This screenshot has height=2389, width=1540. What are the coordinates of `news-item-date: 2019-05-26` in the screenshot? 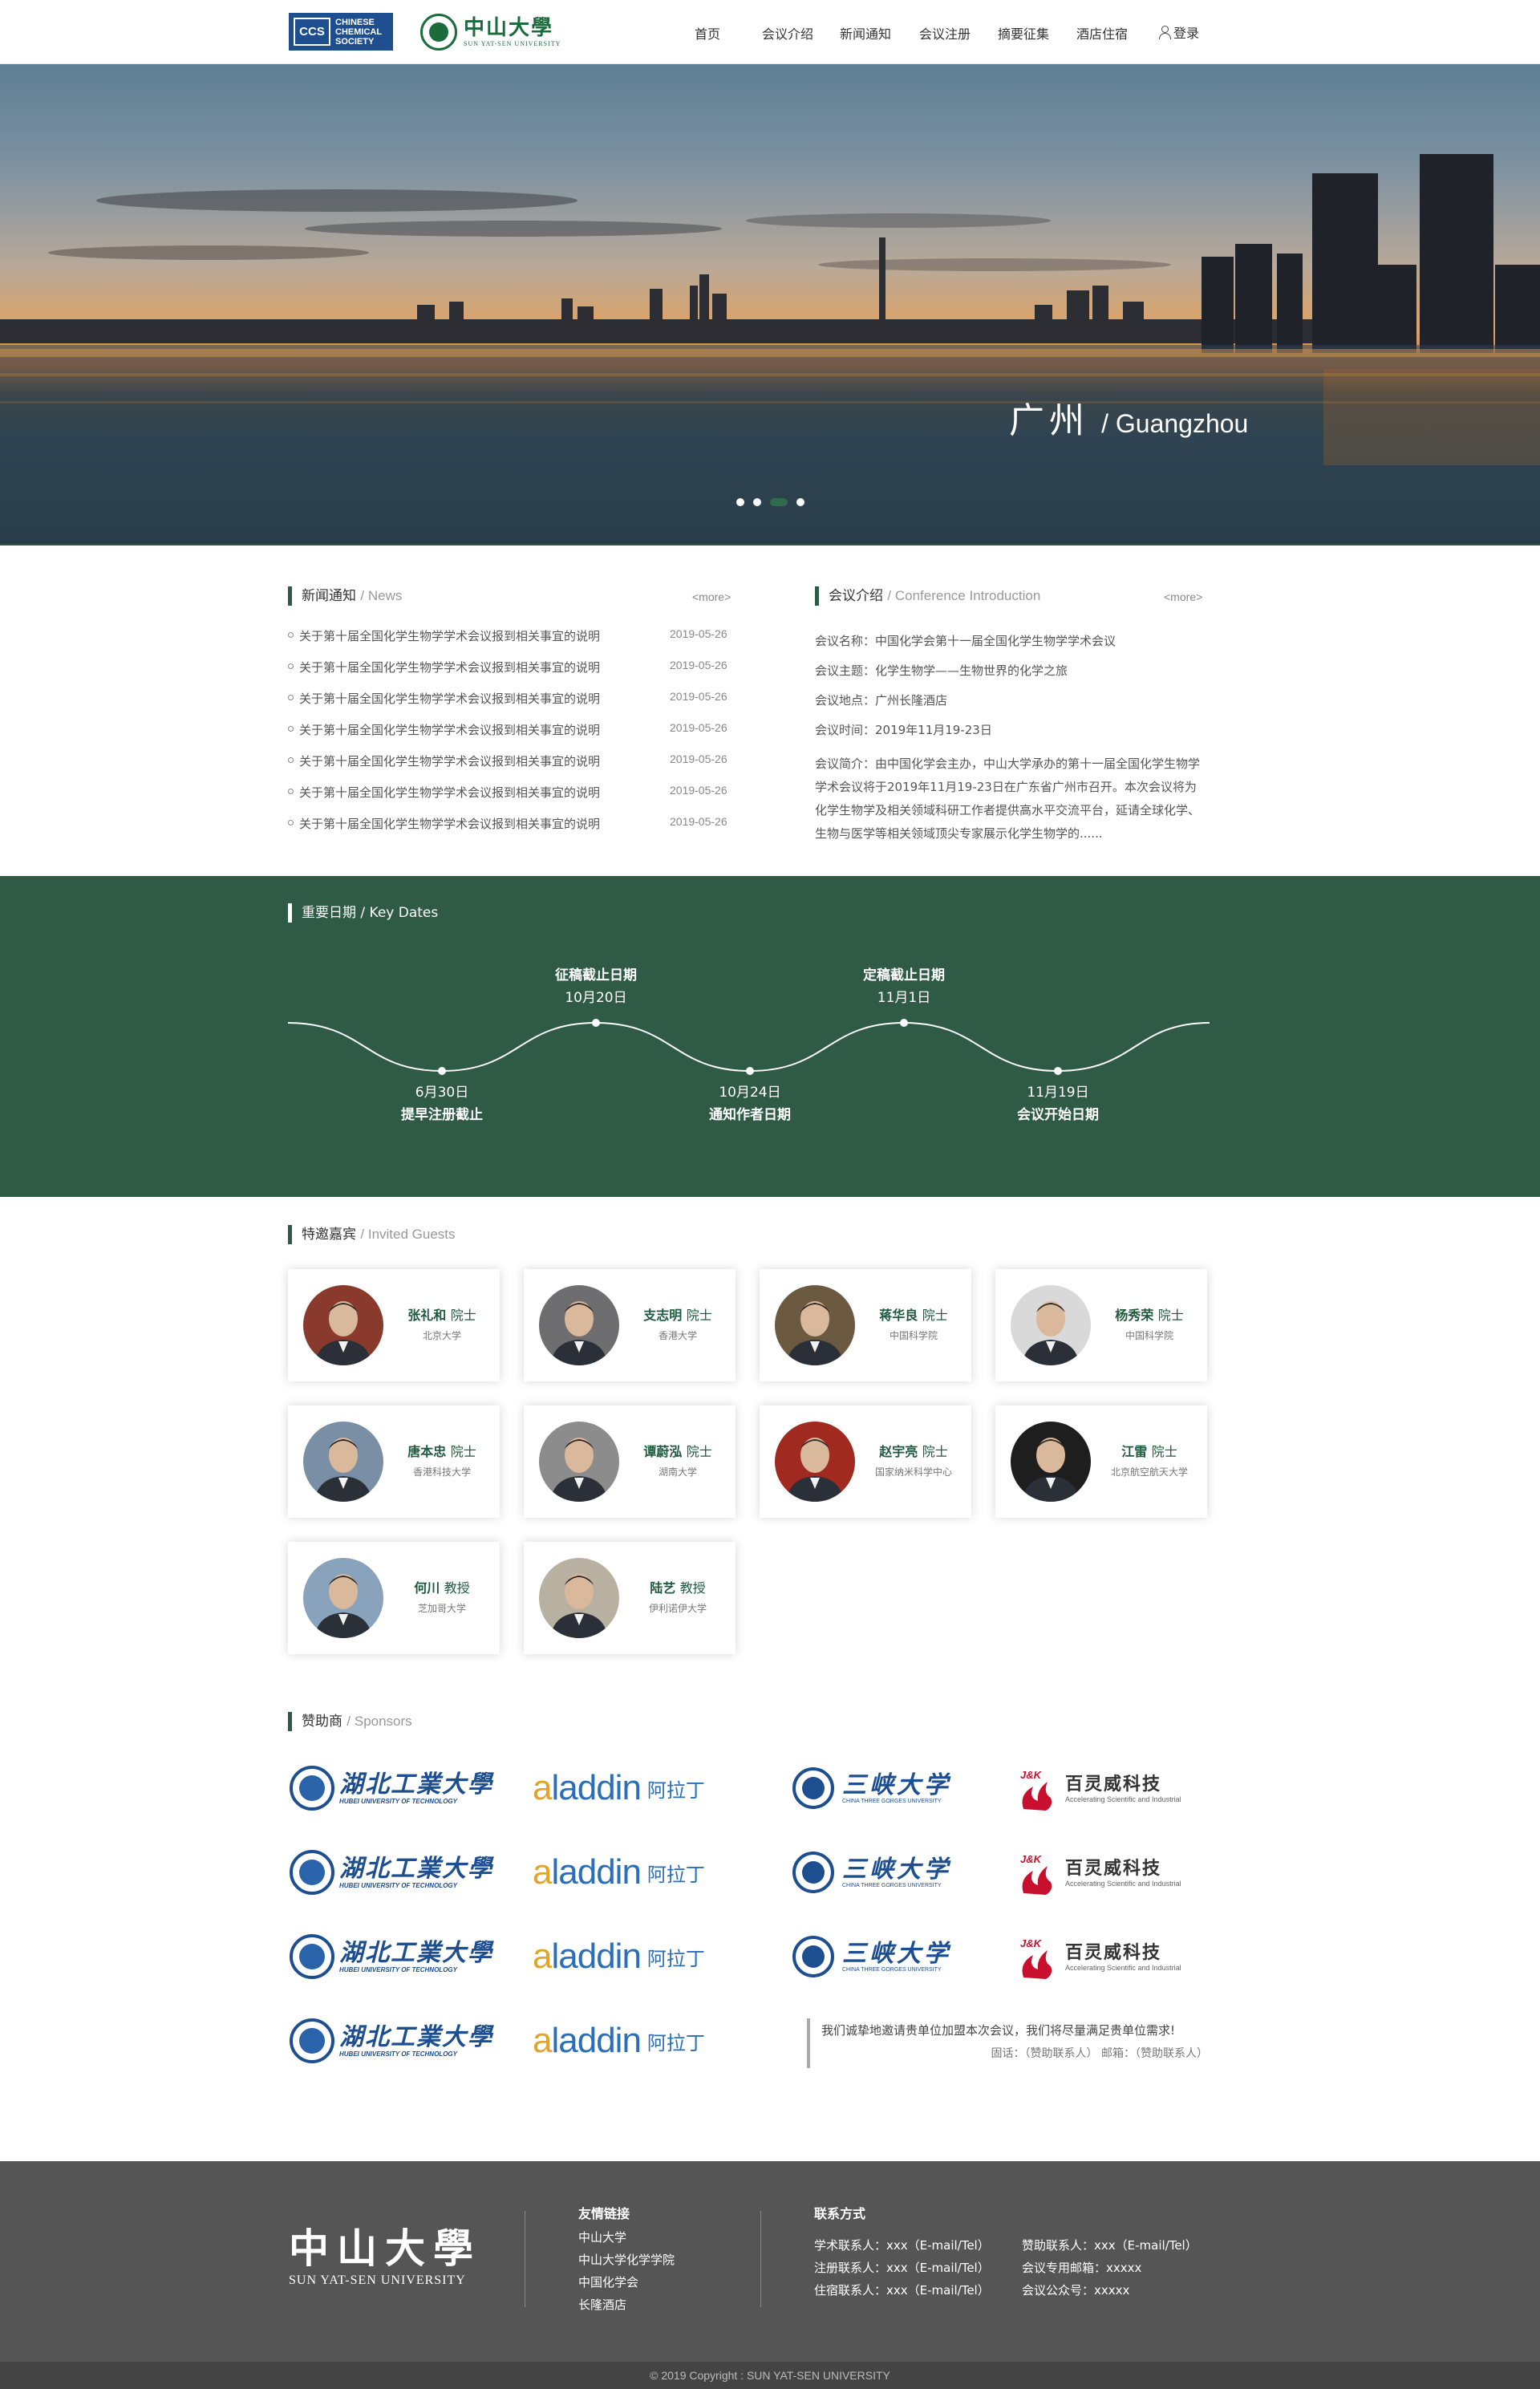 It's located at (699, 633).